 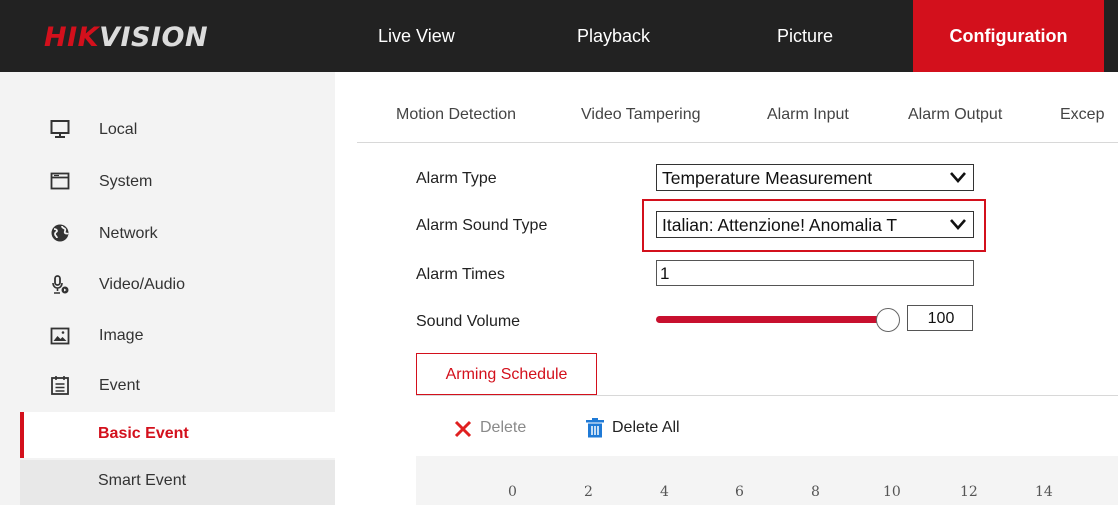 I want to click on logo-hik: HIK, so click(x=72, y=37).